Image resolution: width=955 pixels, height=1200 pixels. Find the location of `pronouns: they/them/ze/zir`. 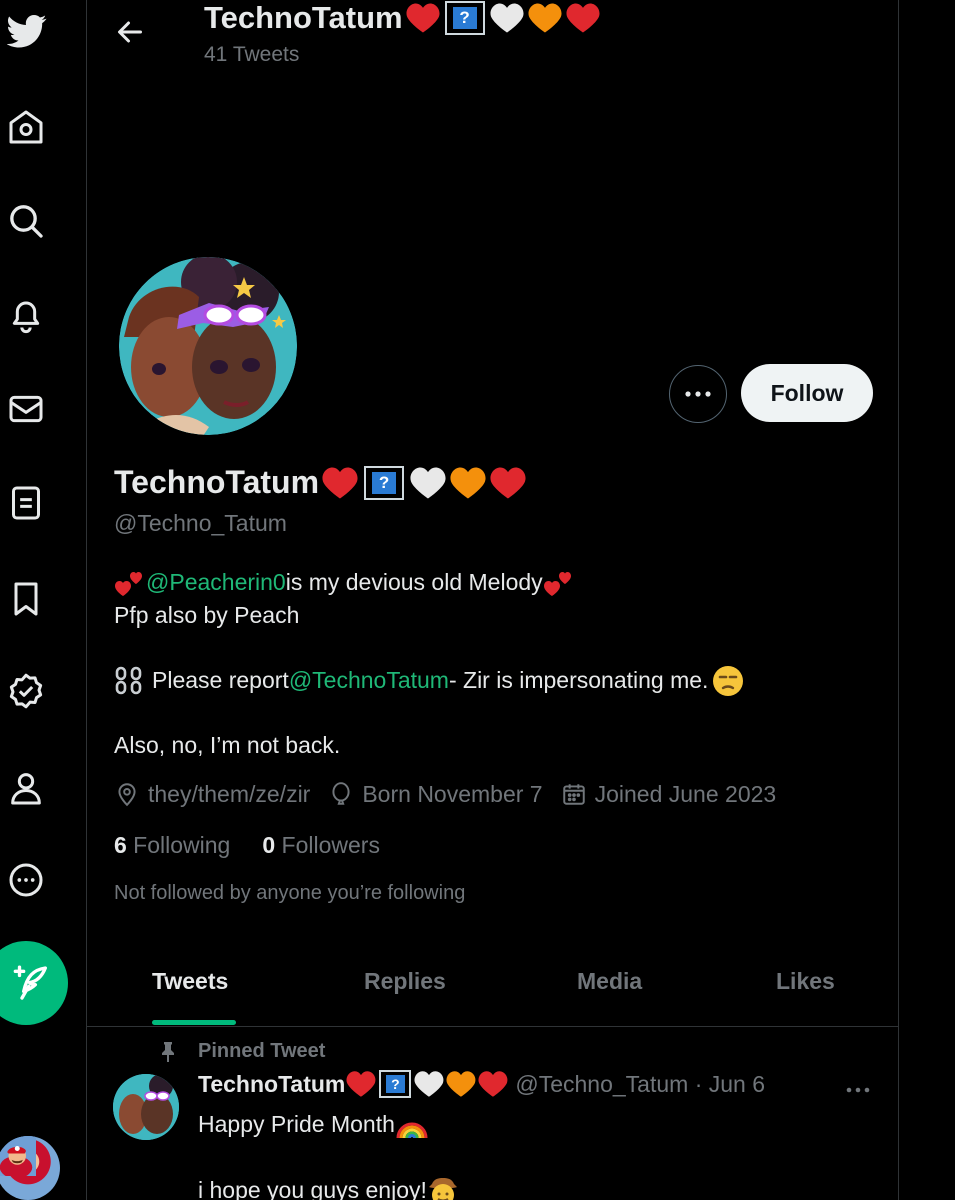

pronouns: they/them/ze/zir is located at coordinates (229, 793).